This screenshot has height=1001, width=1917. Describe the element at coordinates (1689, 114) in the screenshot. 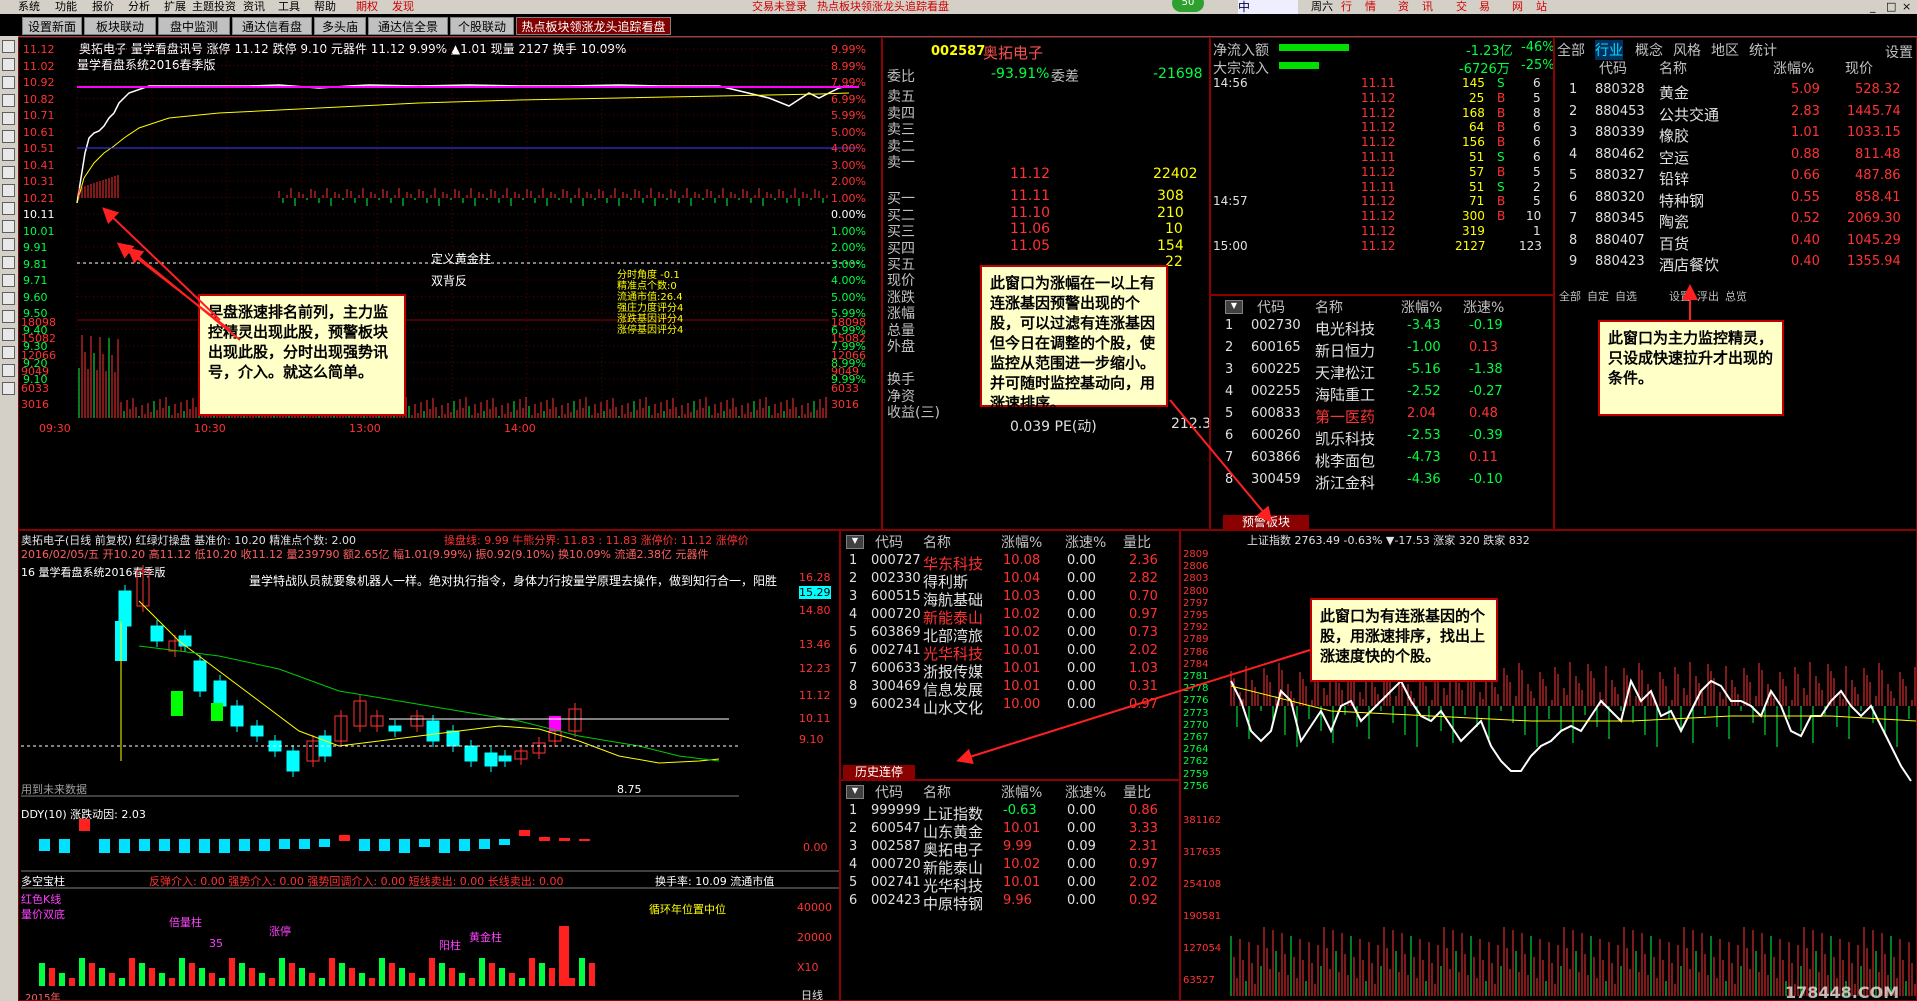

I see `row-name: 公共交通` at that location.